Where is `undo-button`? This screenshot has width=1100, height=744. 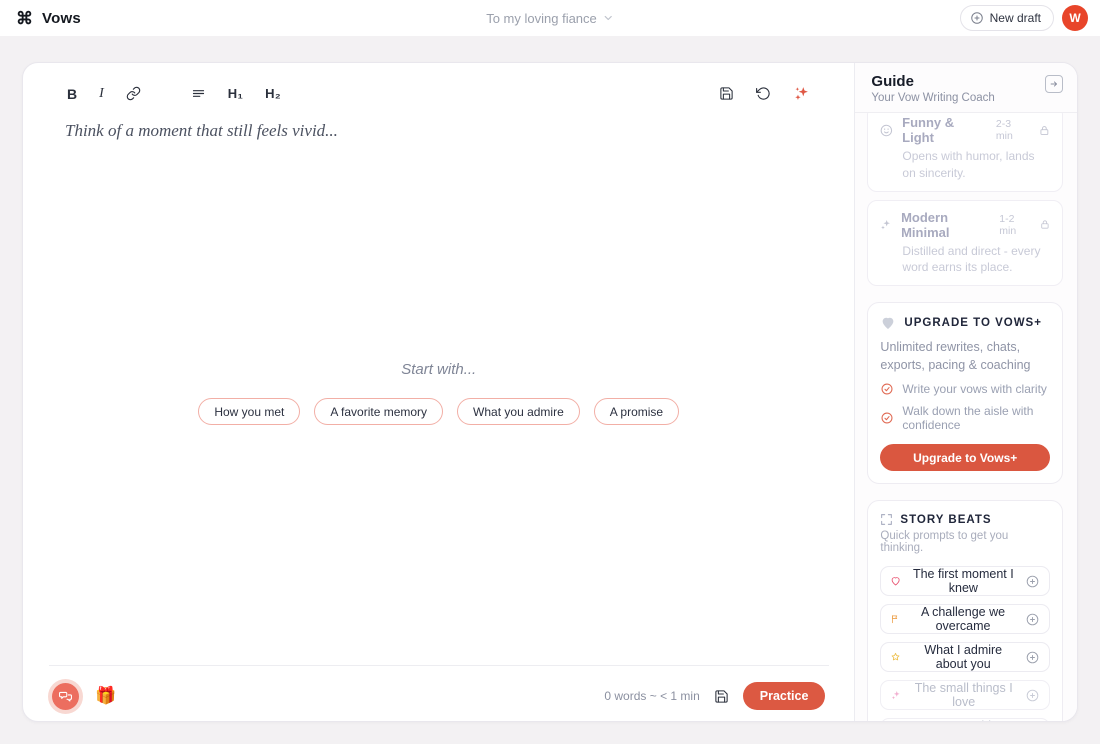 undo-button is located at coordinates (763, 93).